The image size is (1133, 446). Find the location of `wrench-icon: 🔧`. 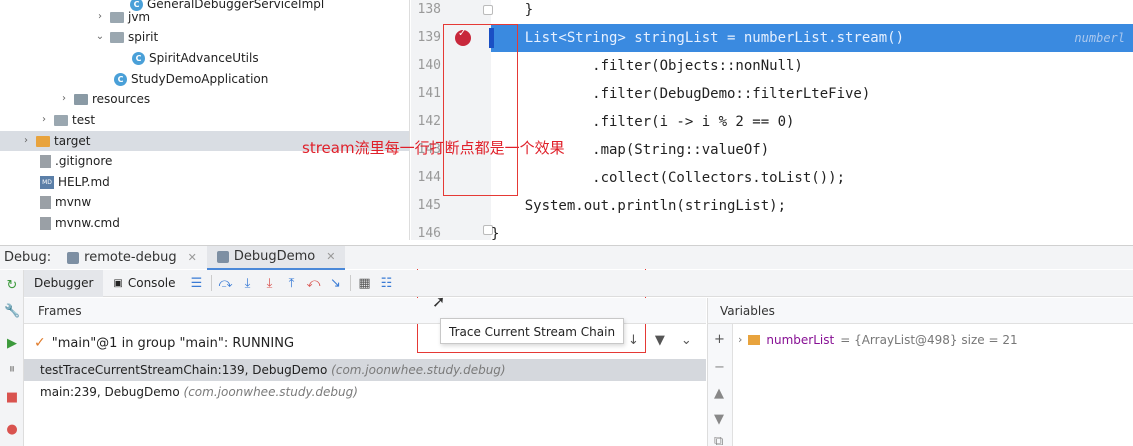

wrench-icon: 🔧 is located at coordinates (12, 312).